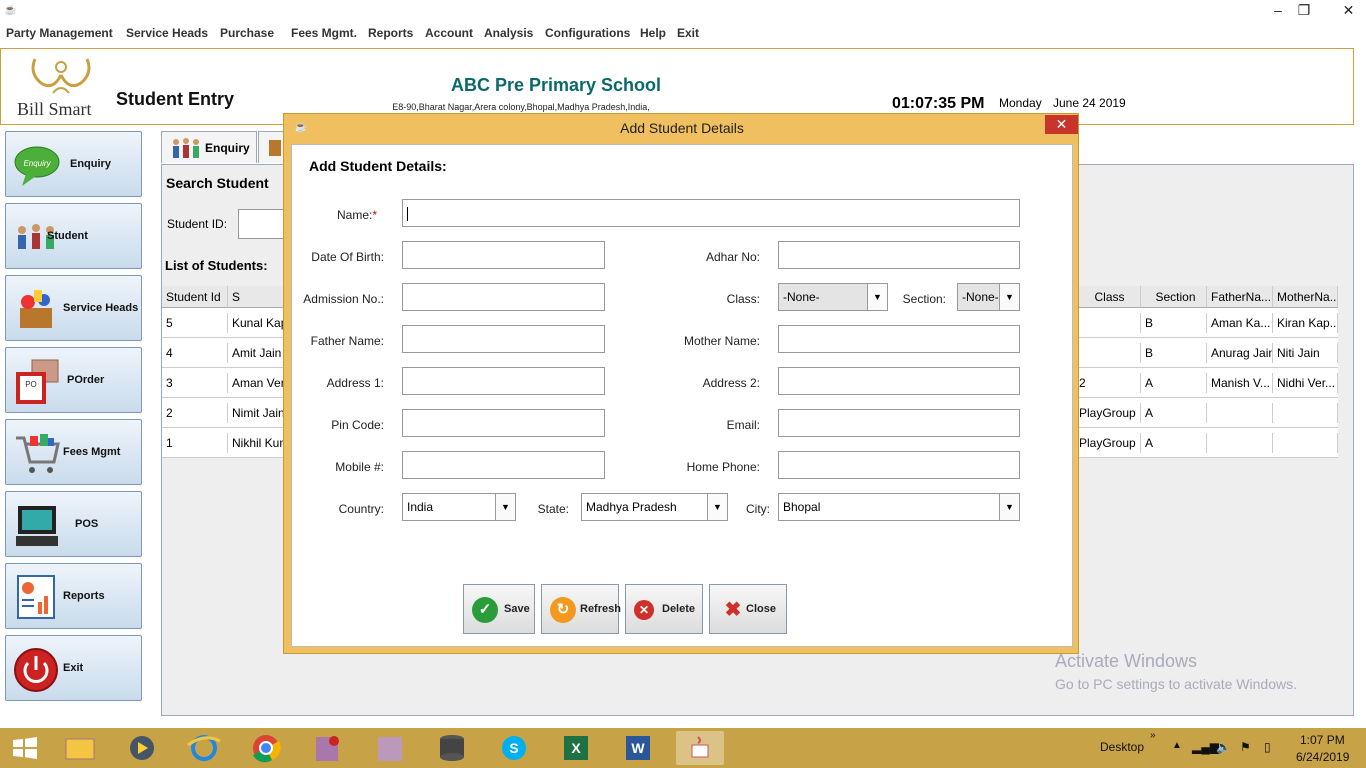 The width and height of the screenshot is (1366, 768). I want to click on cell-father, so click(1240, 413).